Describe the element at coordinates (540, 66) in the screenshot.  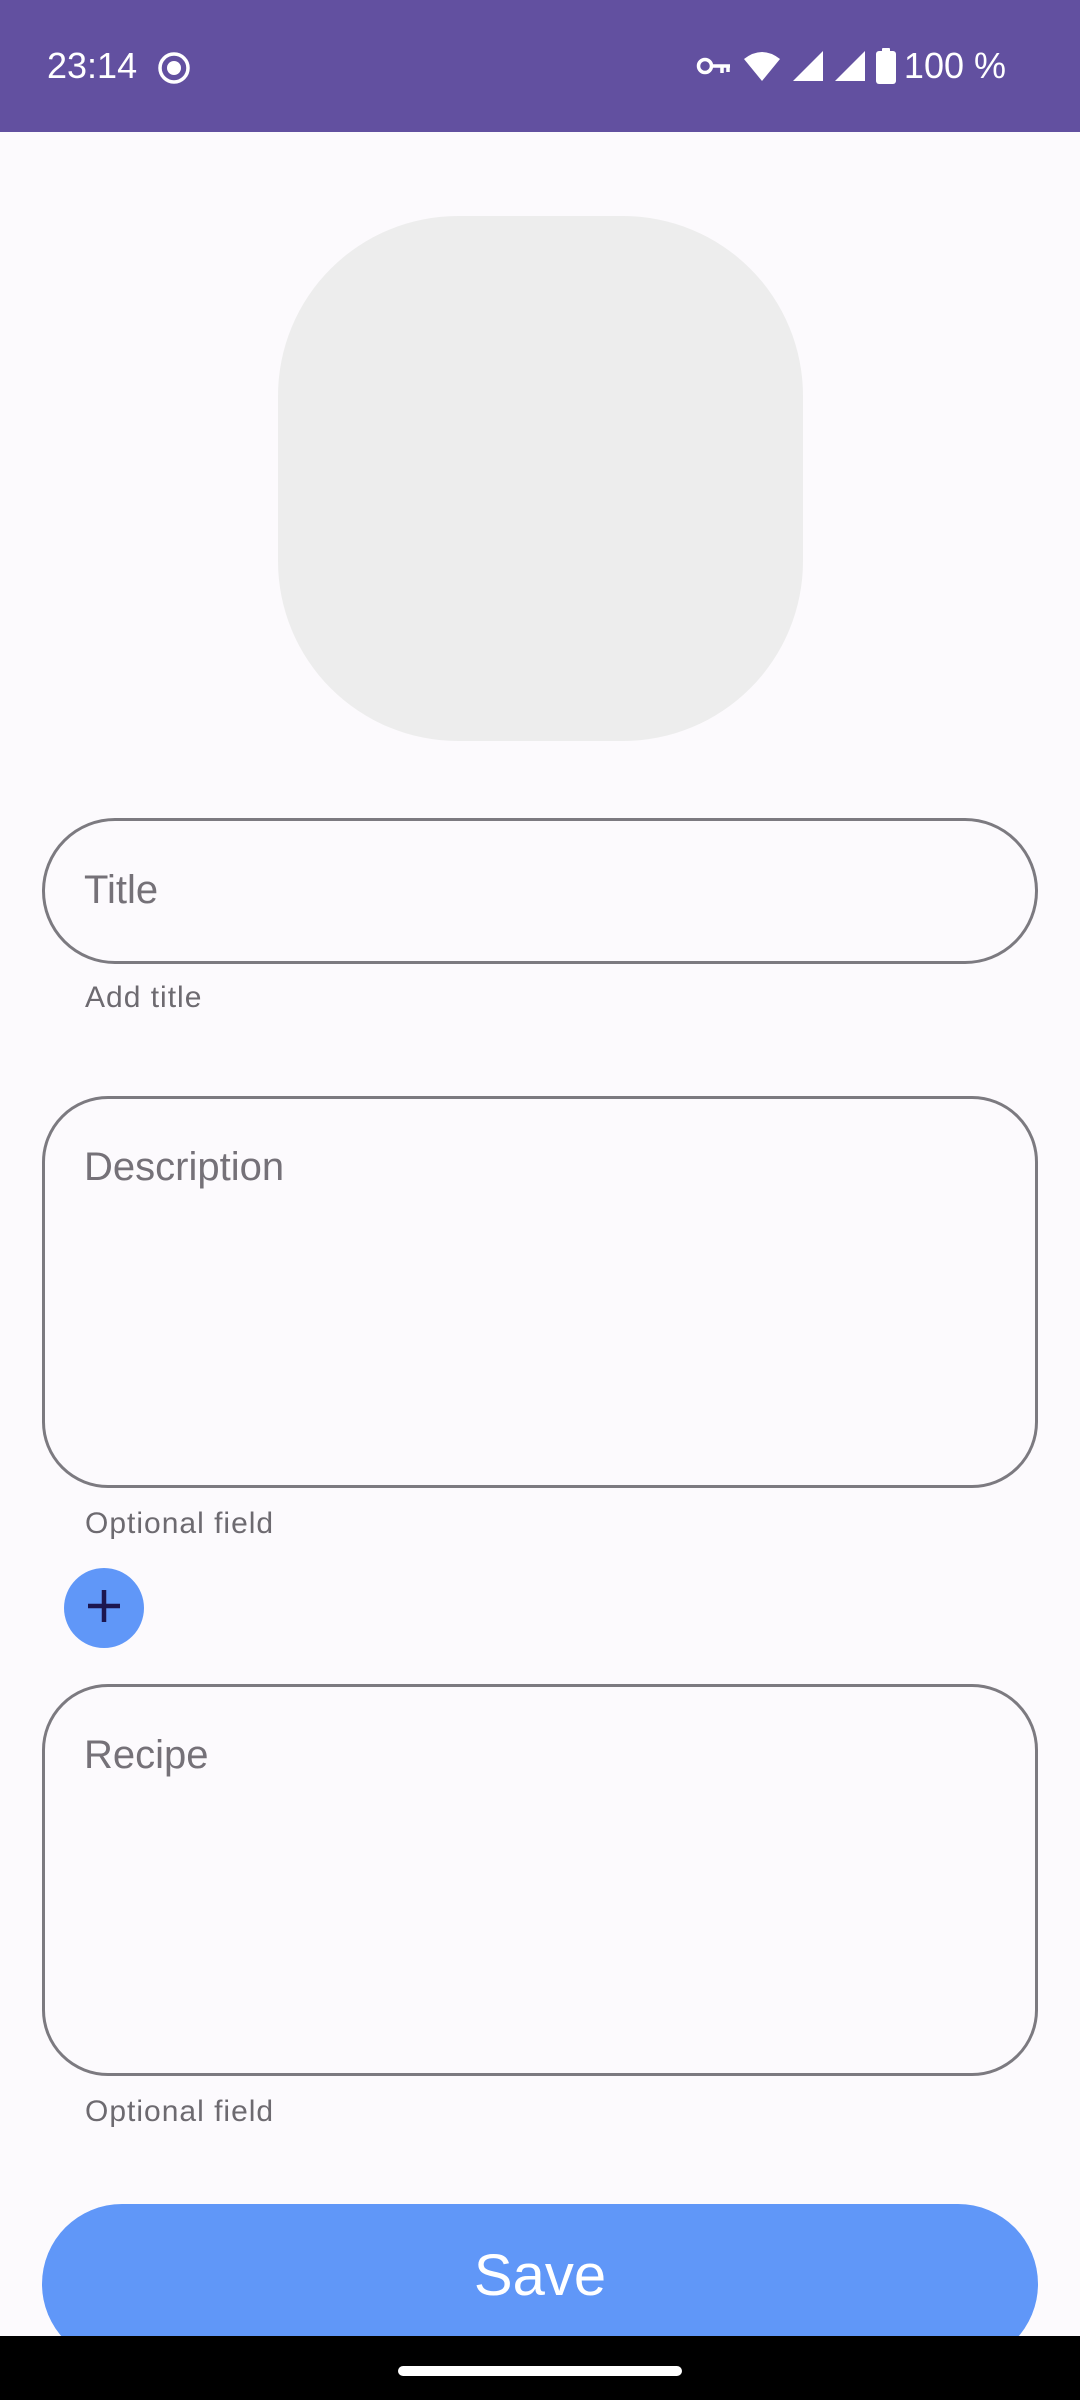
I see `status-bar: 23:14 100 %` at that location.